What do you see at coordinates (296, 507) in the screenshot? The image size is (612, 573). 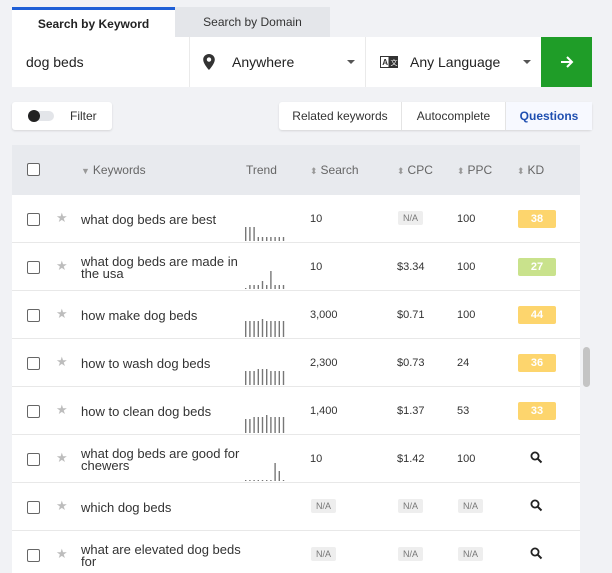 I see `table-row: ★ which dog beds N/A N/A N/A` at bounding box center [296, 507].